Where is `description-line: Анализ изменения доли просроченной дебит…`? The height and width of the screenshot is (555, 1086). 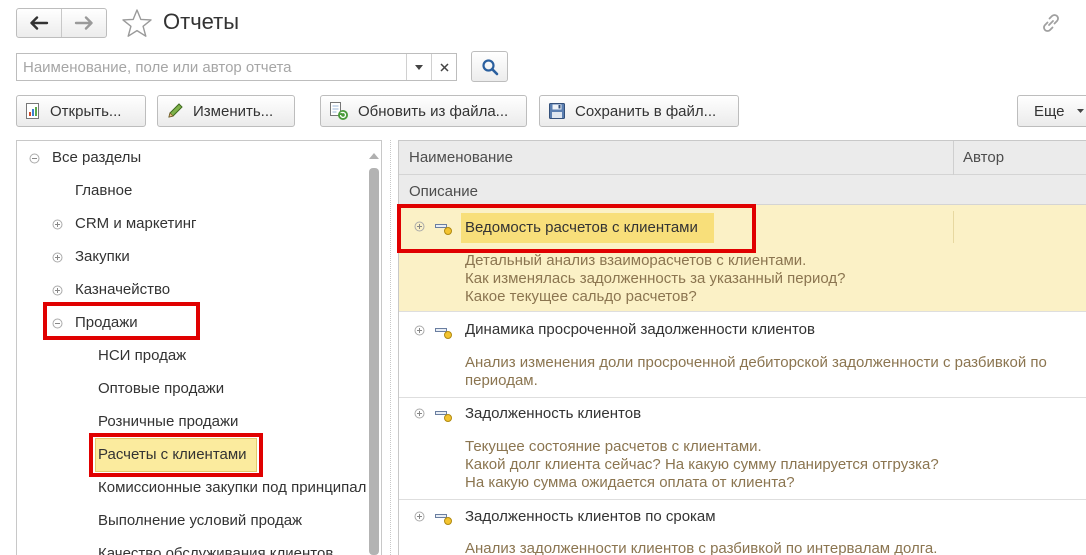
description-line: Анализ изменения доли просроченной дебит… is located at coordinates (756, 362).